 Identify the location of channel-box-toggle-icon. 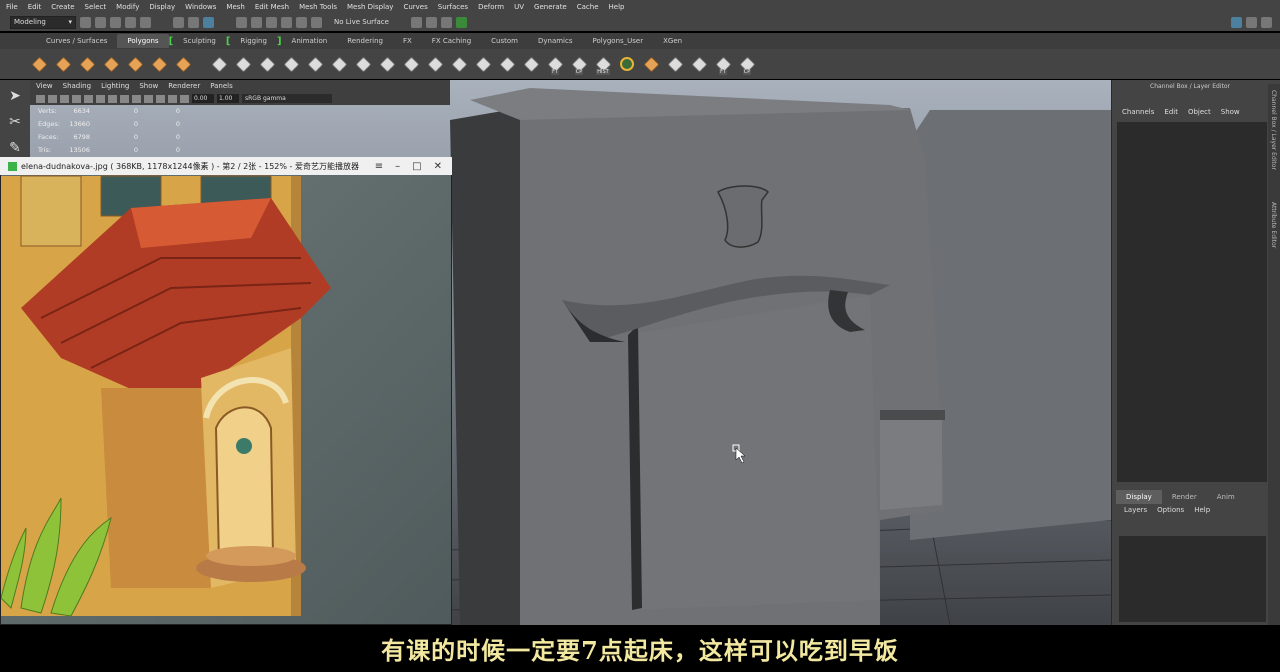
(1266, 22).